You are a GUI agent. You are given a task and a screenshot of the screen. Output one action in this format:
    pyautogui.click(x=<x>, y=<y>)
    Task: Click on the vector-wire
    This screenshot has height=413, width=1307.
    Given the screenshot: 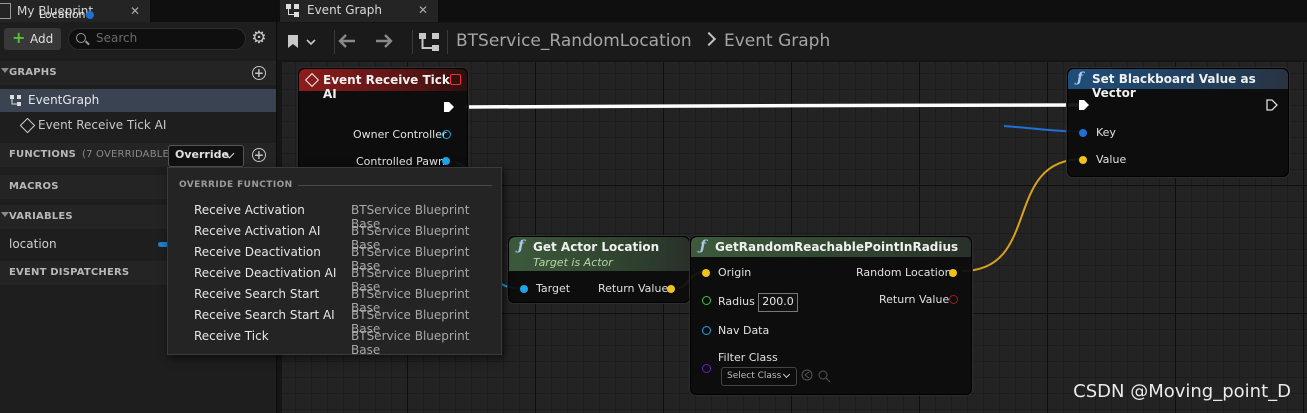 What is the action you would take?
    pyautogui.click(x=1022, y=215)
    